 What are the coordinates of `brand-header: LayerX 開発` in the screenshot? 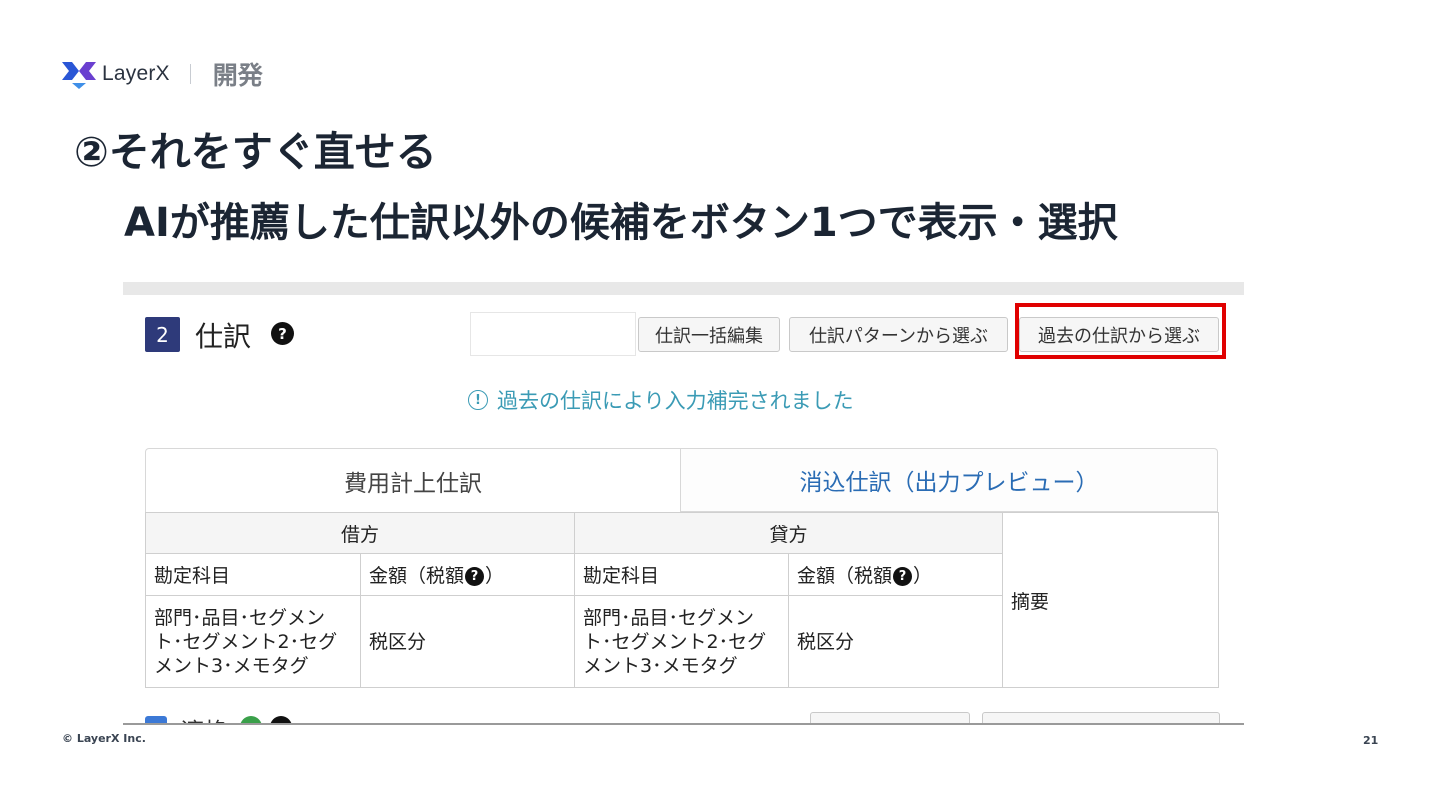 It's located at (162, 74).